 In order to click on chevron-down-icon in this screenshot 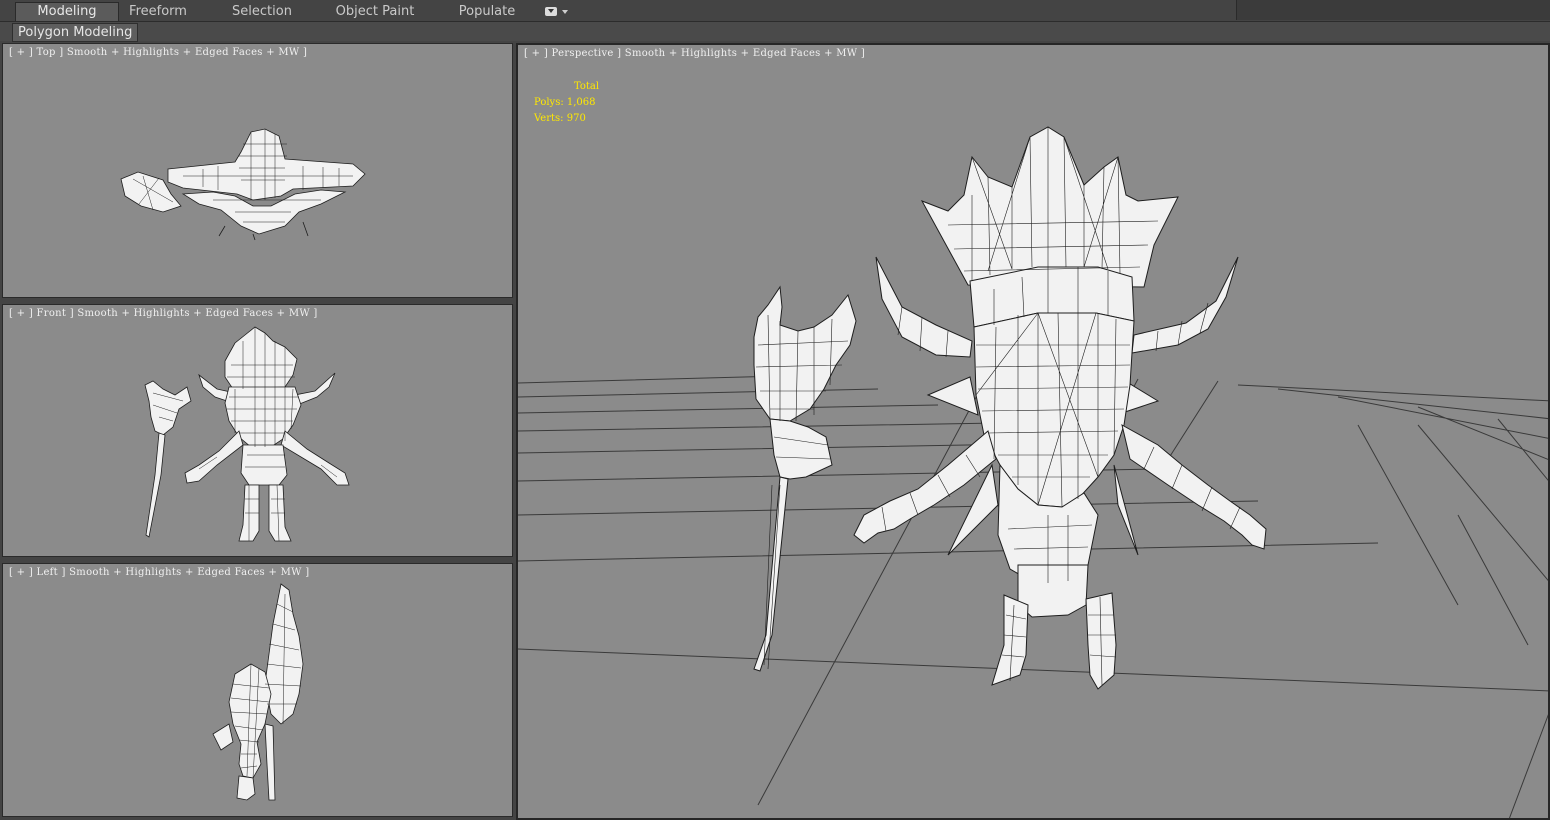, I will do `click(565, 12)`.